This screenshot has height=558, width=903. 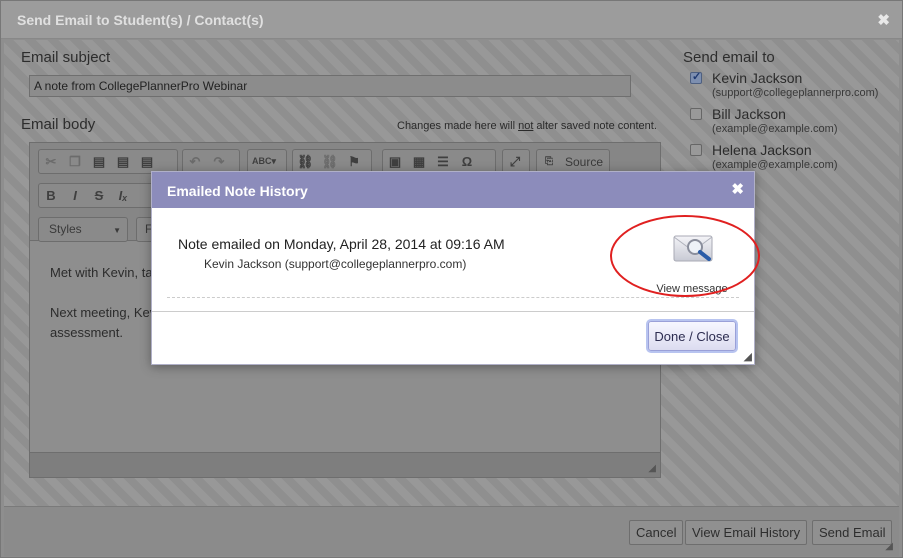 I want to click on unlink-icon: ⛓, so click(x=330, y=162).